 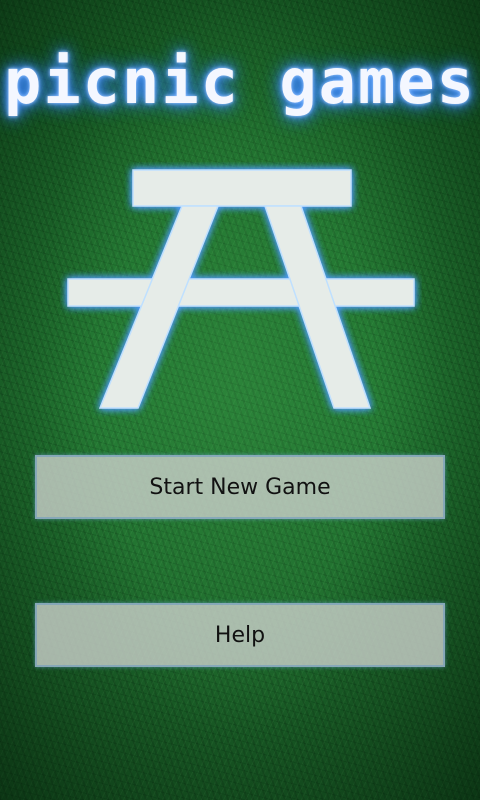 What do you see at coordinates (240, 81) in the screenshot?
I see `app-title: picnic games` at bounding box center [240, 81].